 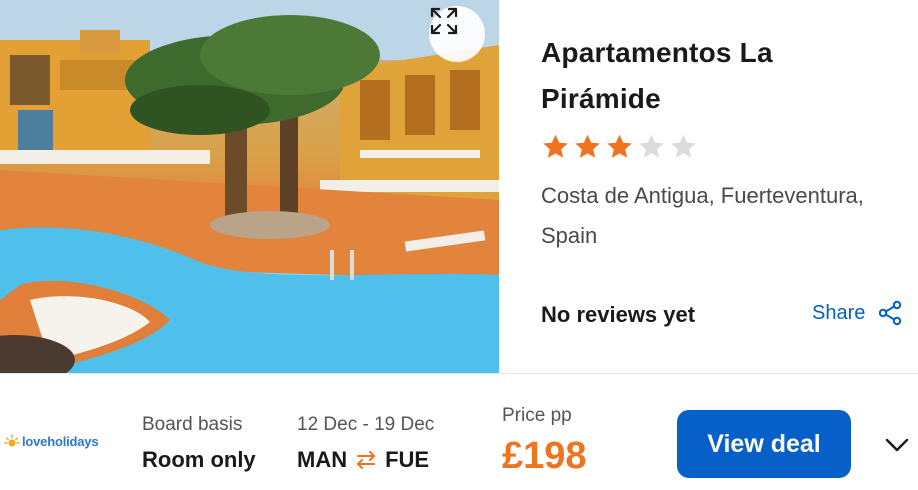 What do you see at coordinates (618, 314) in the screenshot?
I see `reviews-status: No reviews yet` at bounding box center [618, 314].